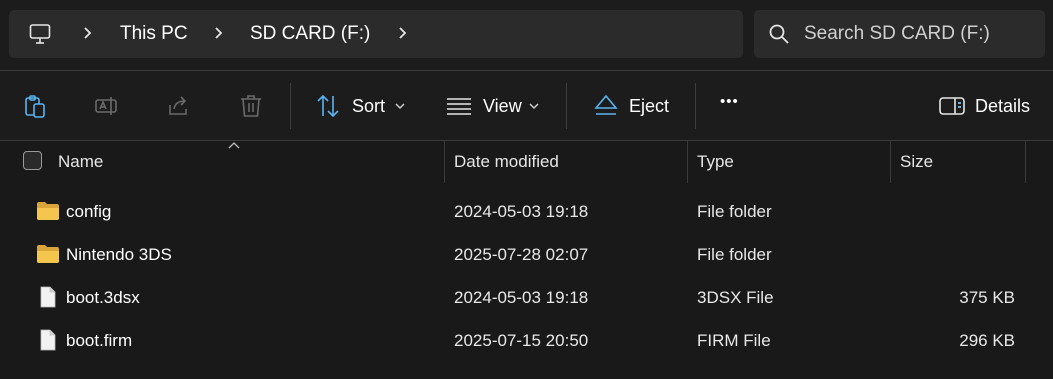 This screenshot has height=379, width=1053. I want to click on file-date: 2025-07-15 20:50, so click(521, 340).